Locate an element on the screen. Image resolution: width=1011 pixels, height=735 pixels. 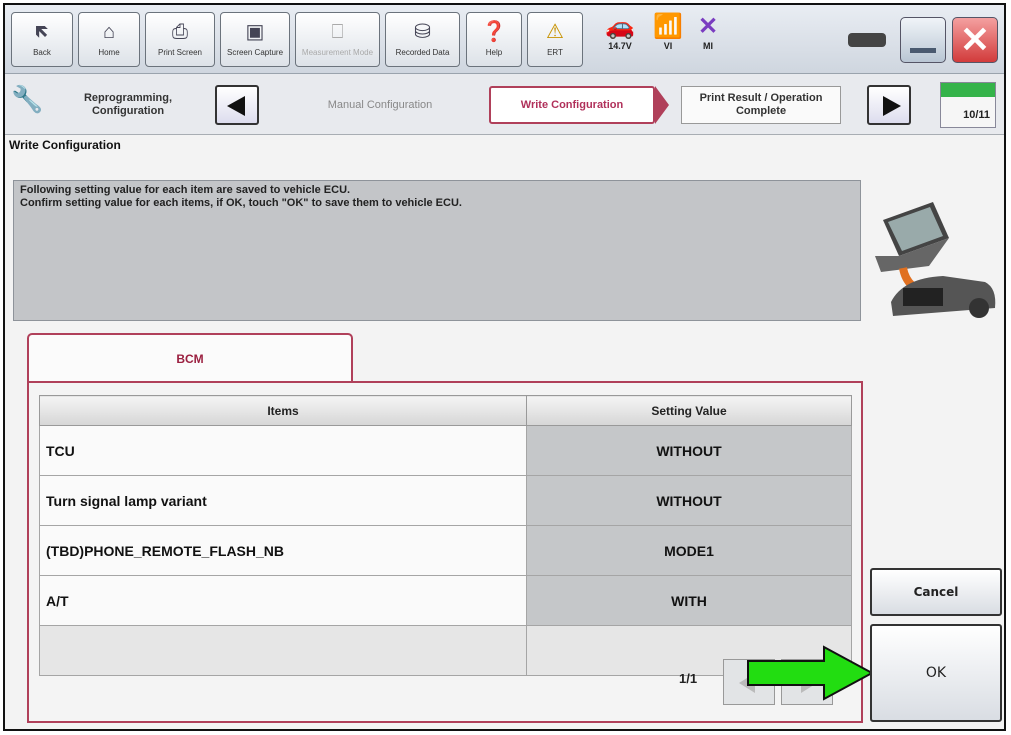
battery-voltage-status: 🚗 14.7V is located at coordinates (620, 32).